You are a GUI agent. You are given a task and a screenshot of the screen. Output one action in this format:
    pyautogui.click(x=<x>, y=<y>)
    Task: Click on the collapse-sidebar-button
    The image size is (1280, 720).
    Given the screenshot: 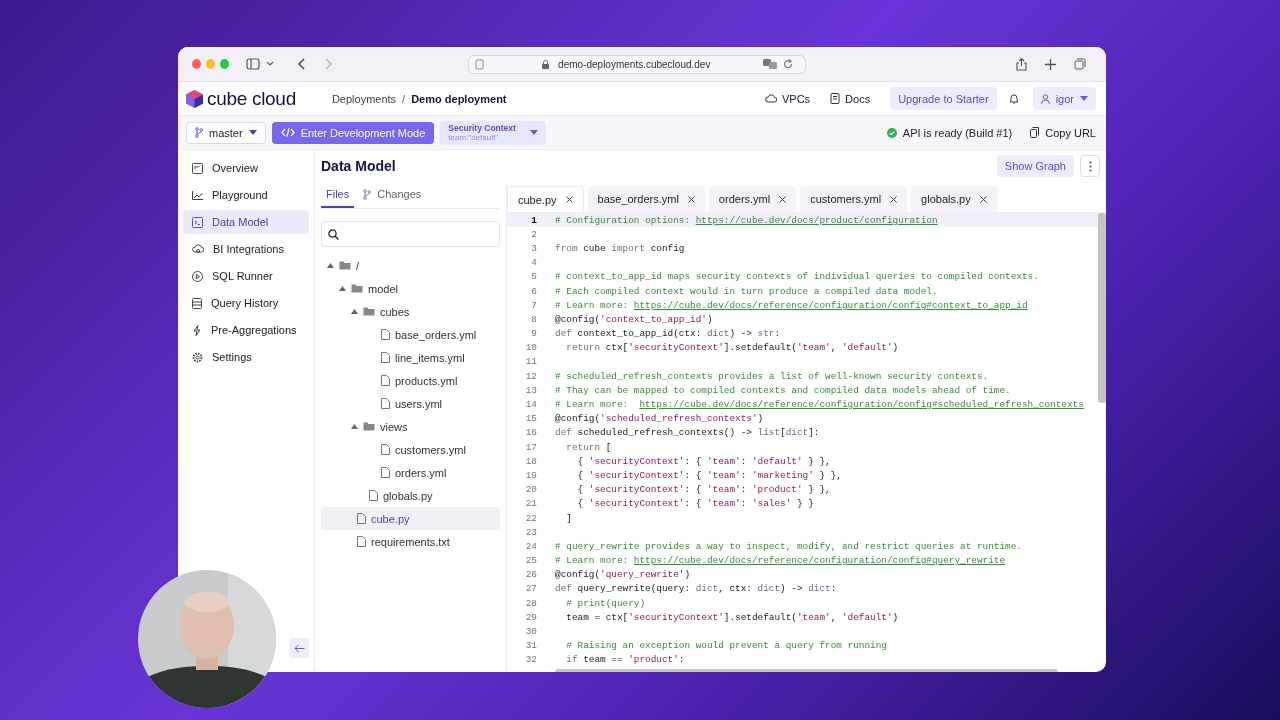 What is the action you would take?
    pyautogui.click(x=299, y=648)
    